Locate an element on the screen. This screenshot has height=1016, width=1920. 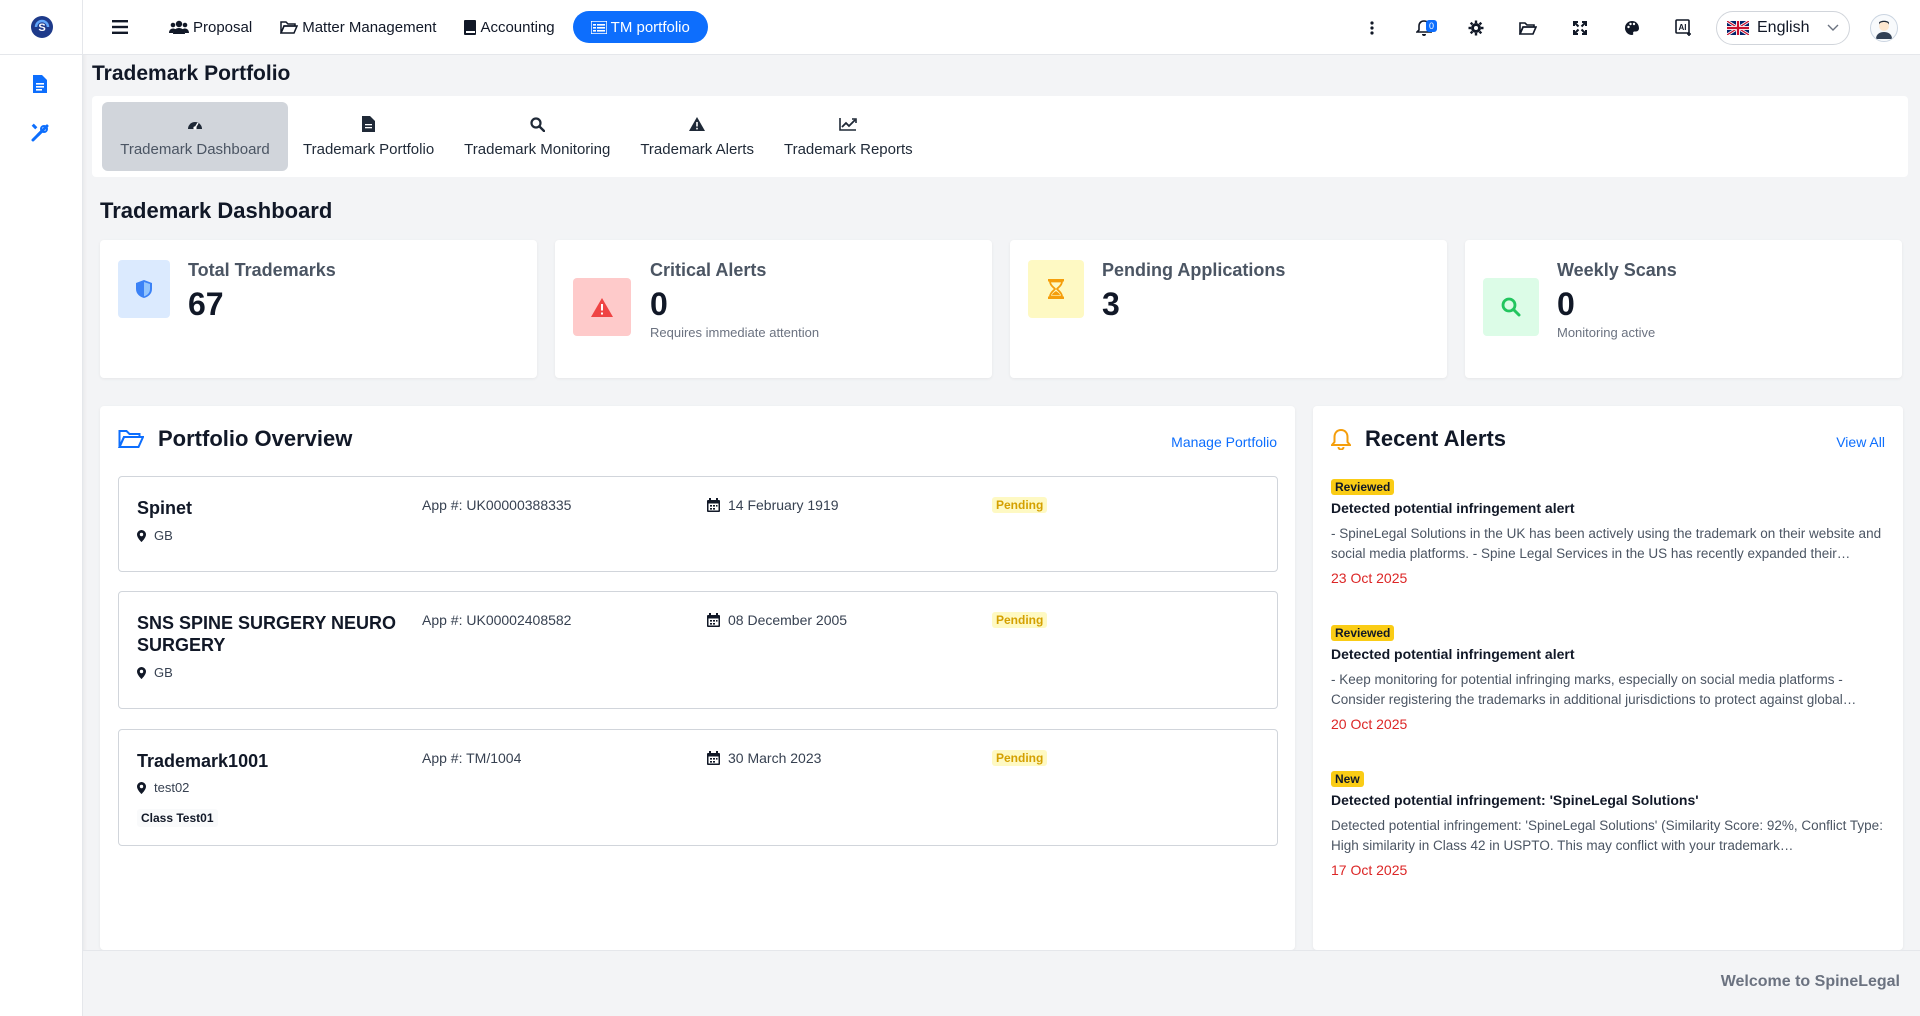
nav-matter-management-label: Matter Management is located at coordinates (369, 27).